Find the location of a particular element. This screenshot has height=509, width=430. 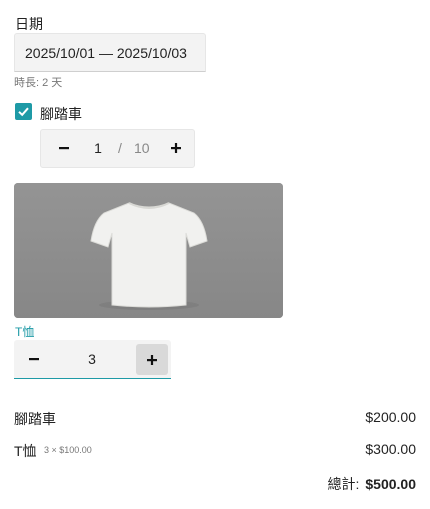

tshirt-quantity-stepper: 3 is located at coordinates (92, 359).